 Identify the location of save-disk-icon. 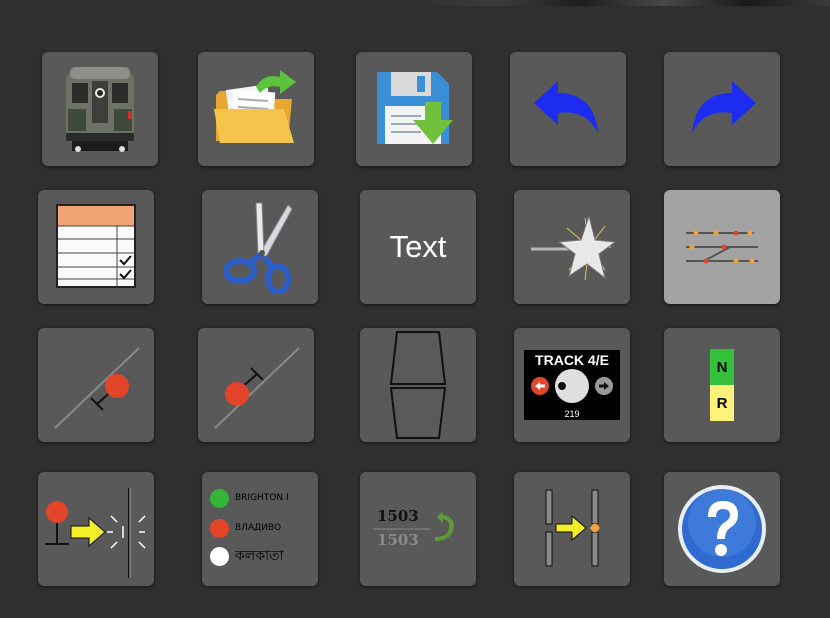
(415, 108).